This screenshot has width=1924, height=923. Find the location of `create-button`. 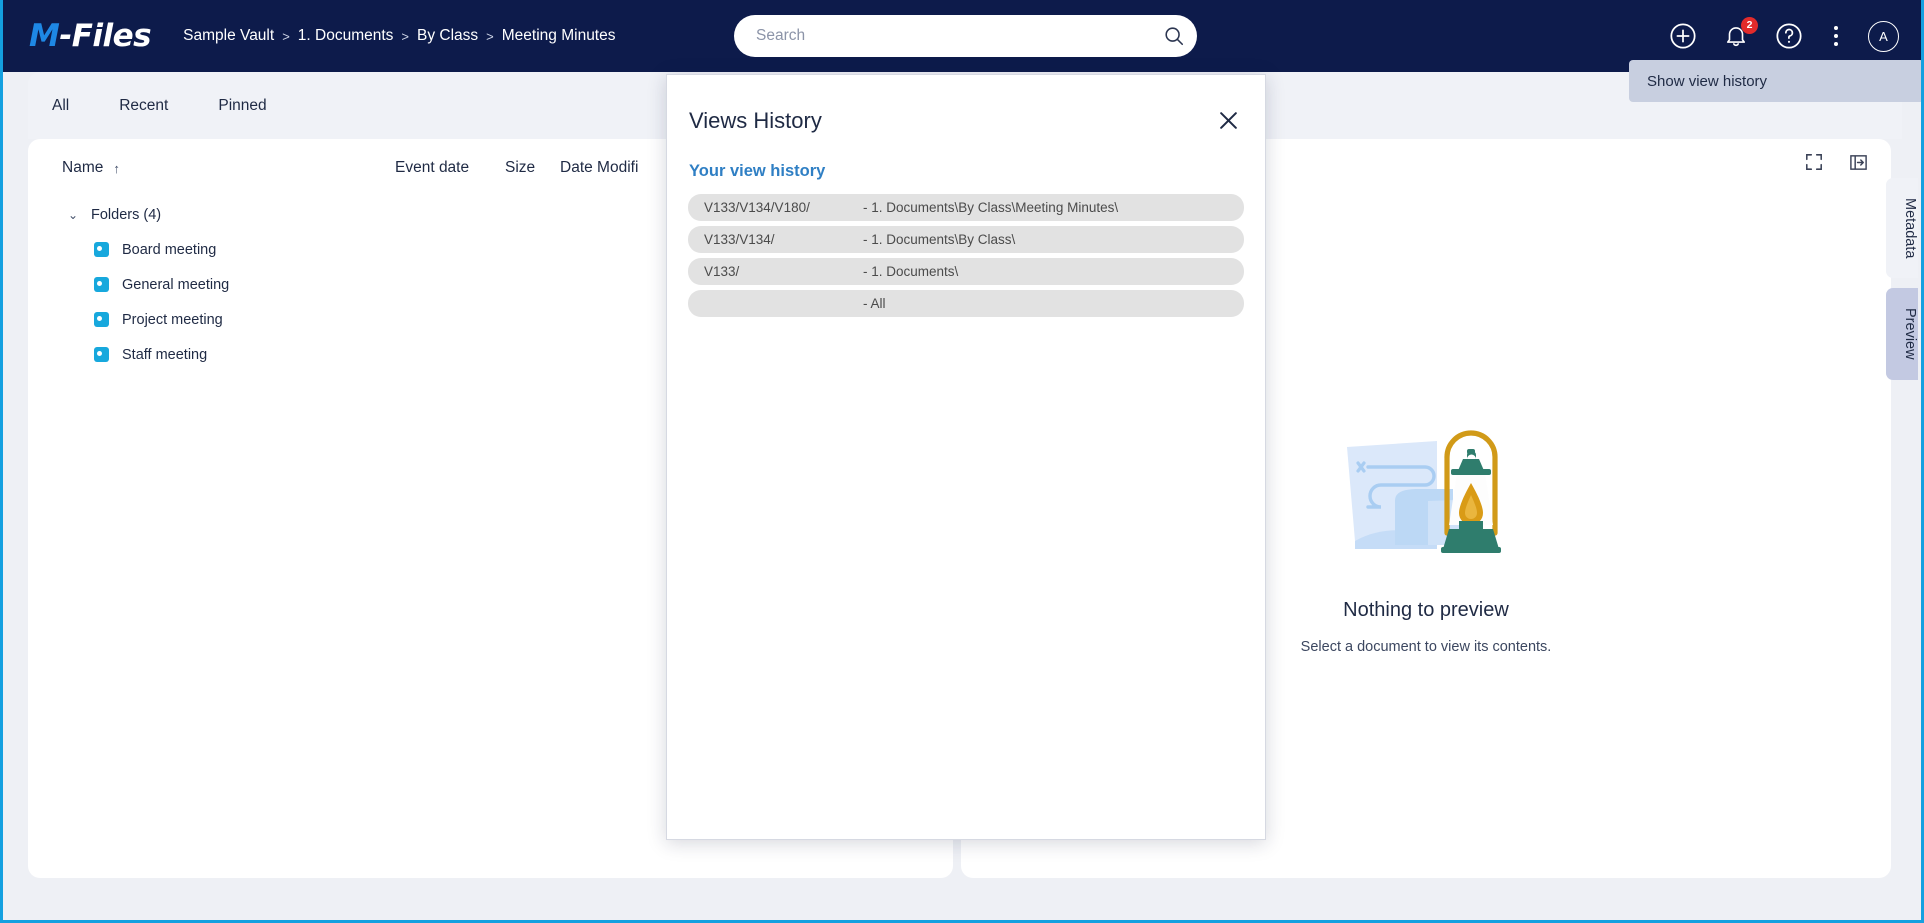

create-button is located at coordinates (1682, 36).